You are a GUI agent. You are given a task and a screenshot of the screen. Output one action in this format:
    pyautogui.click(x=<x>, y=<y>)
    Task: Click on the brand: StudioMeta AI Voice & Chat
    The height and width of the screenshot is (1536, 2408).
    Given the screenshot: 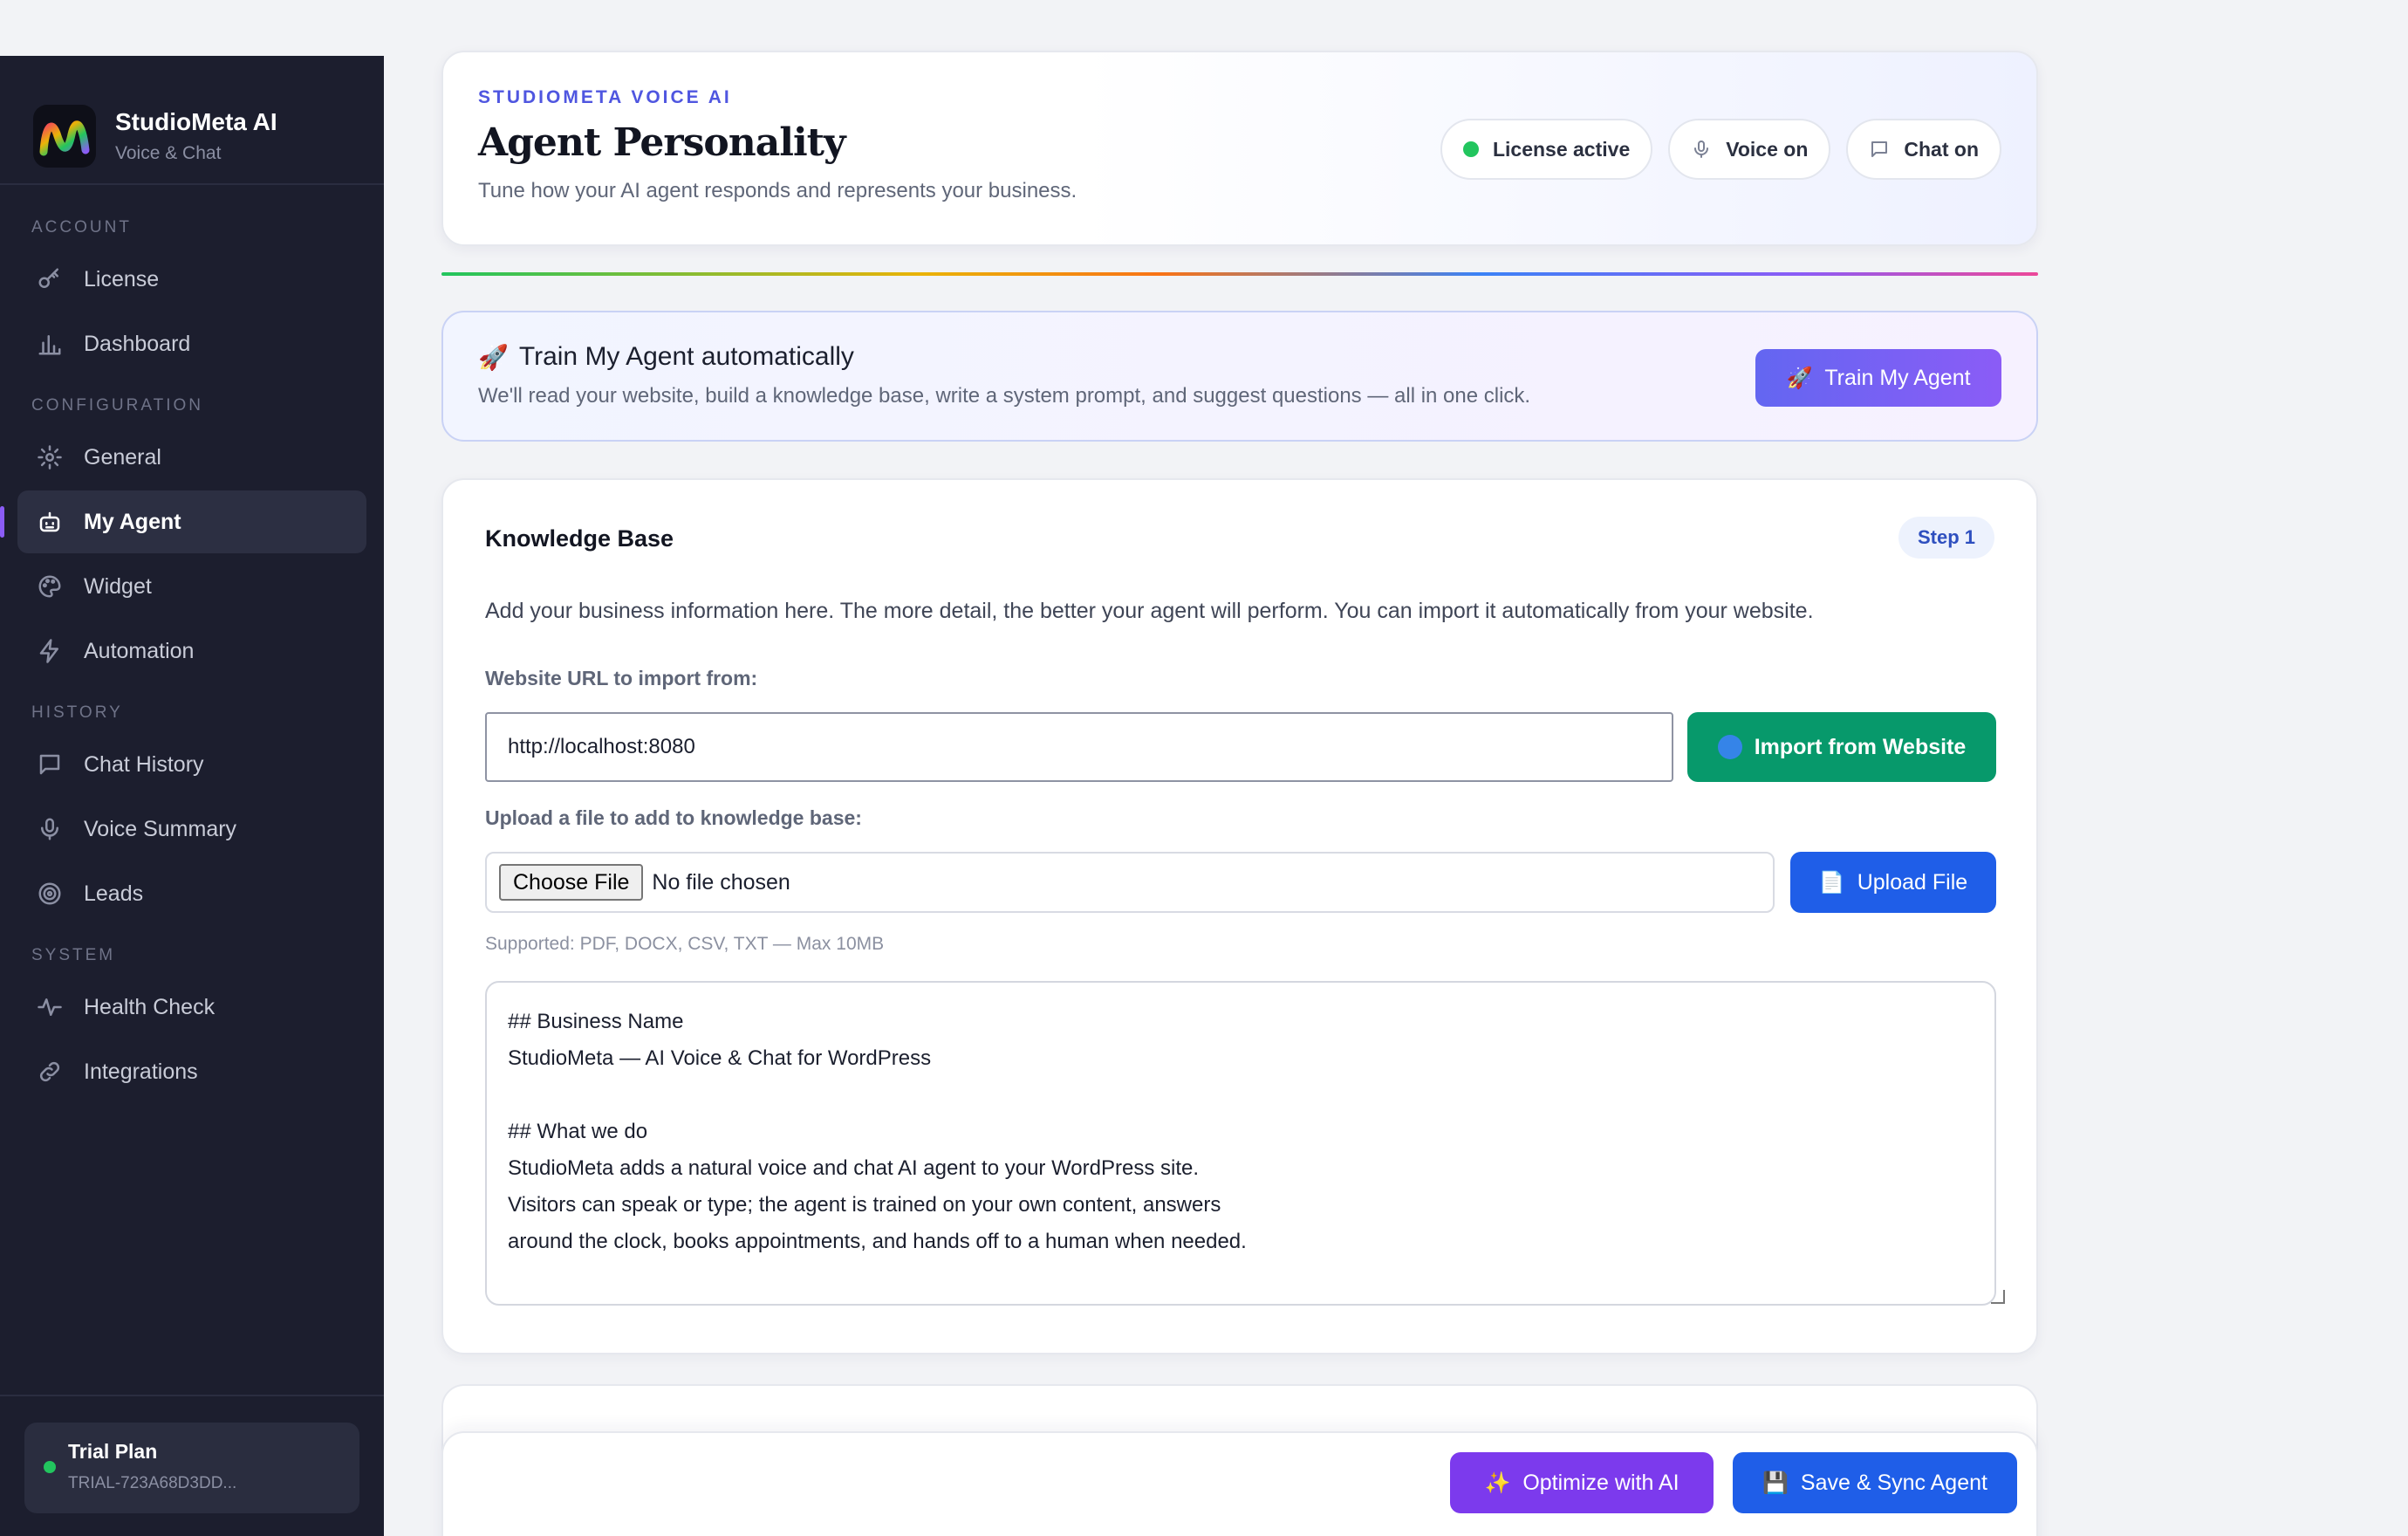 What is the action you would take?
    pyautogui.click(x=192, y=120)
    